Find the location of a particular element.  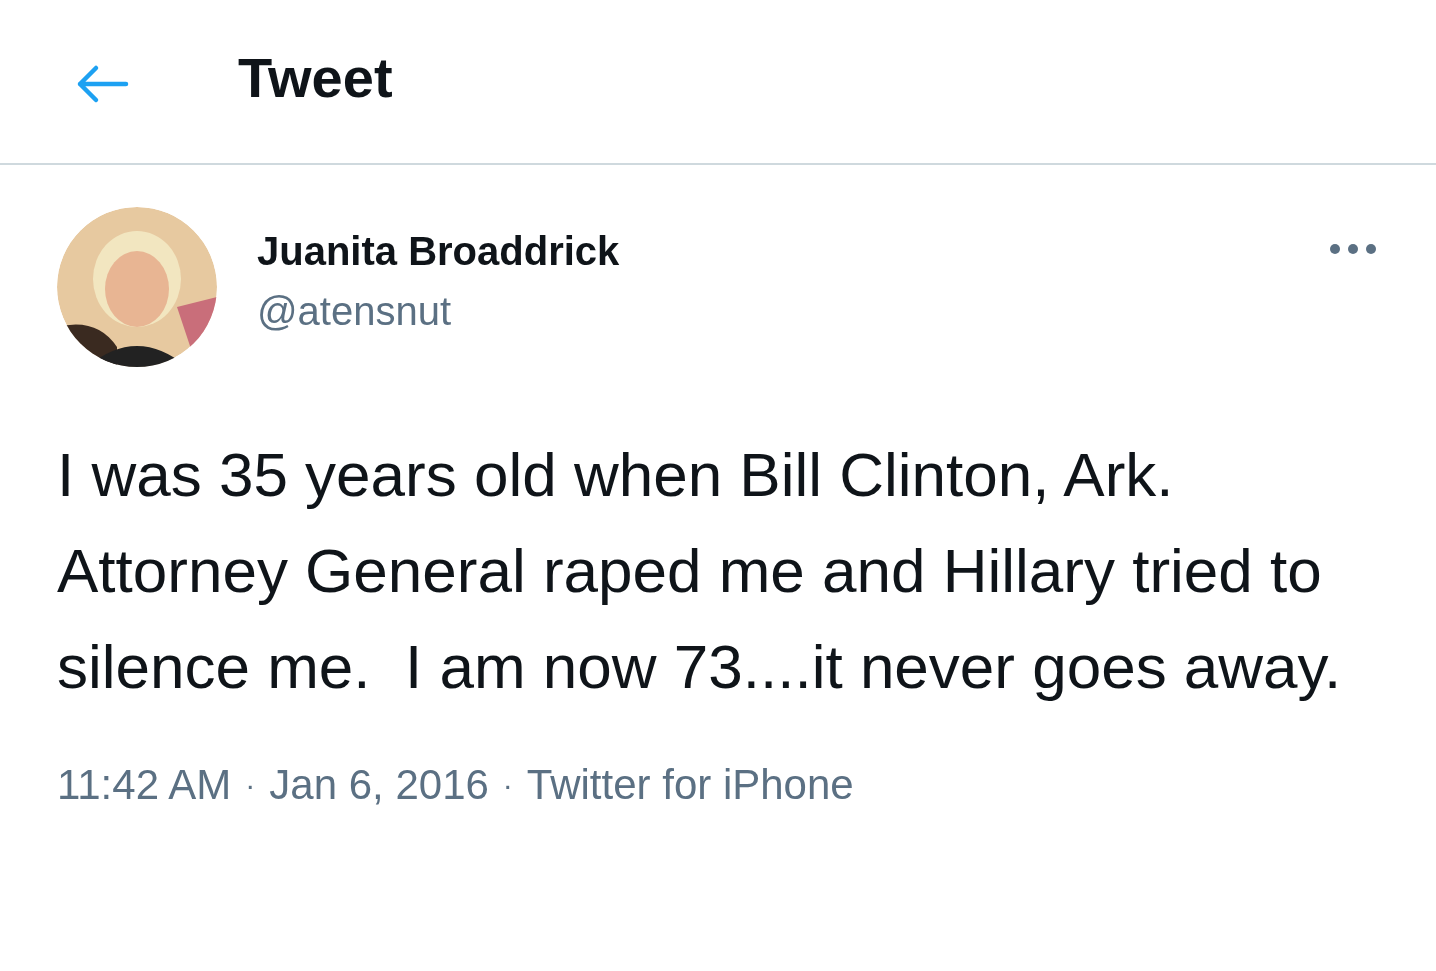

tweet-source: Twitter for iPhone is located at coordinates (690, 784).